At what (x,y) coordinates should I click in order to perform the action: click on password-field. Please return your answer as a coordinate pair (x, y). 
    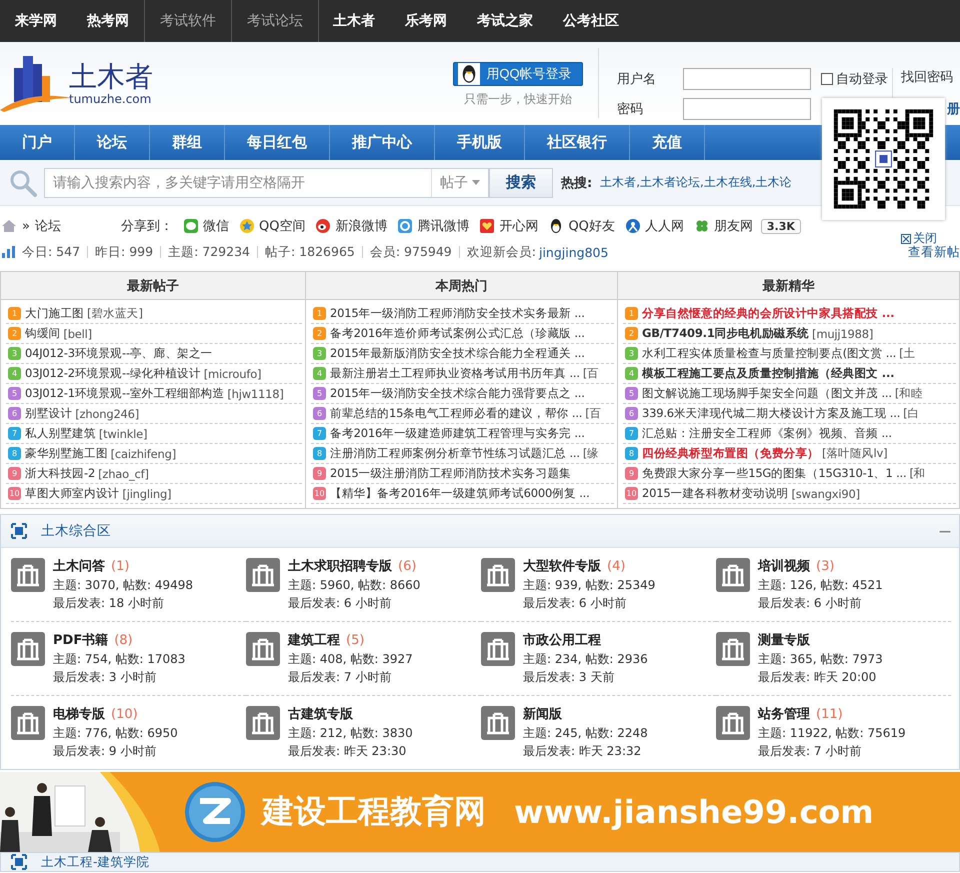
    Looking at the image, I should click on (747, 109).